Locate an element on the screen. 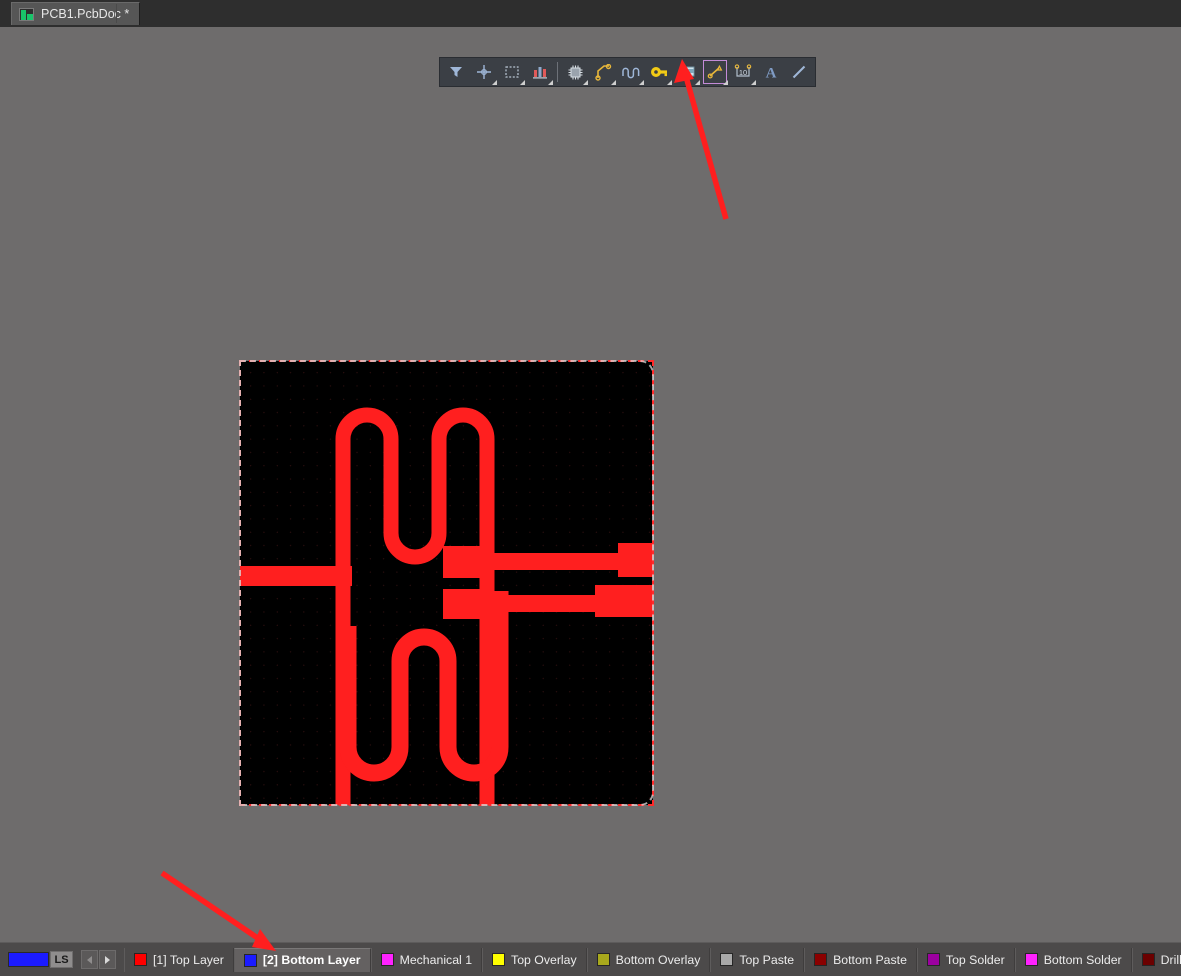 This screenshot has height=976, width=1181. select-area-tool-button is located at coordinates (512, 72).